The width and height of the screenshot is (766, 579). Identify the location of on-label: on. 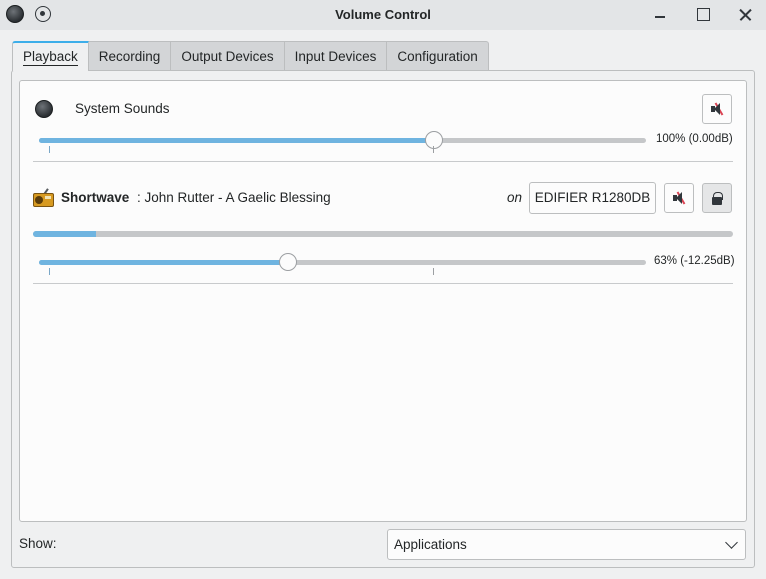
(515, 197).